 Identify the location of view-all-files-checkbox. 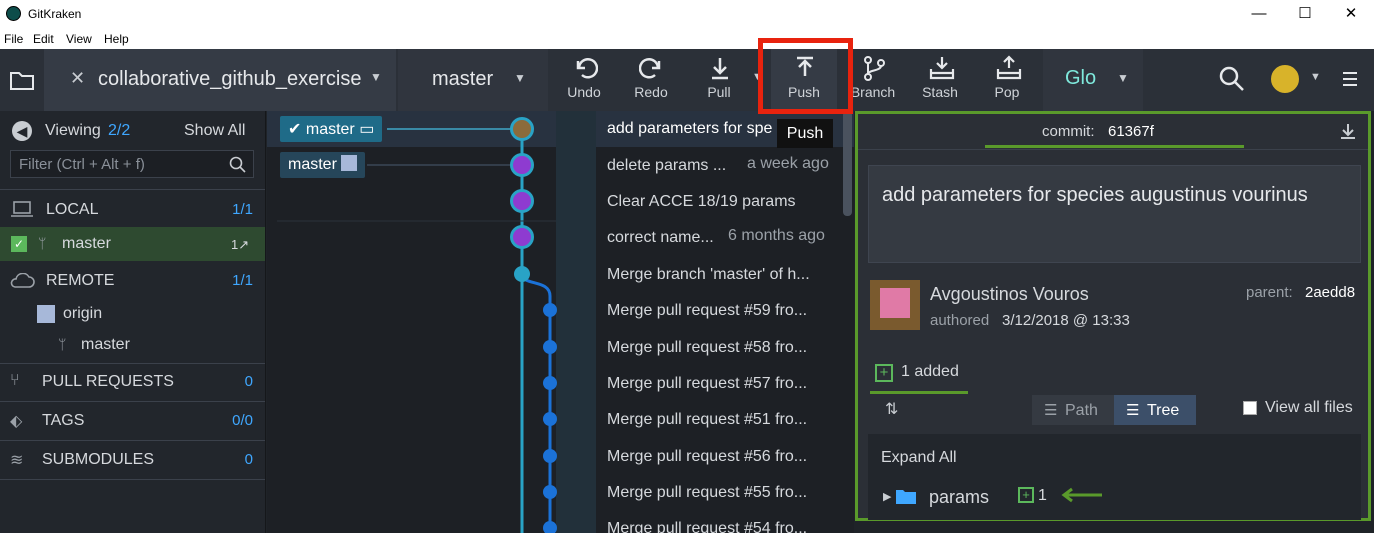
(1250, 408).